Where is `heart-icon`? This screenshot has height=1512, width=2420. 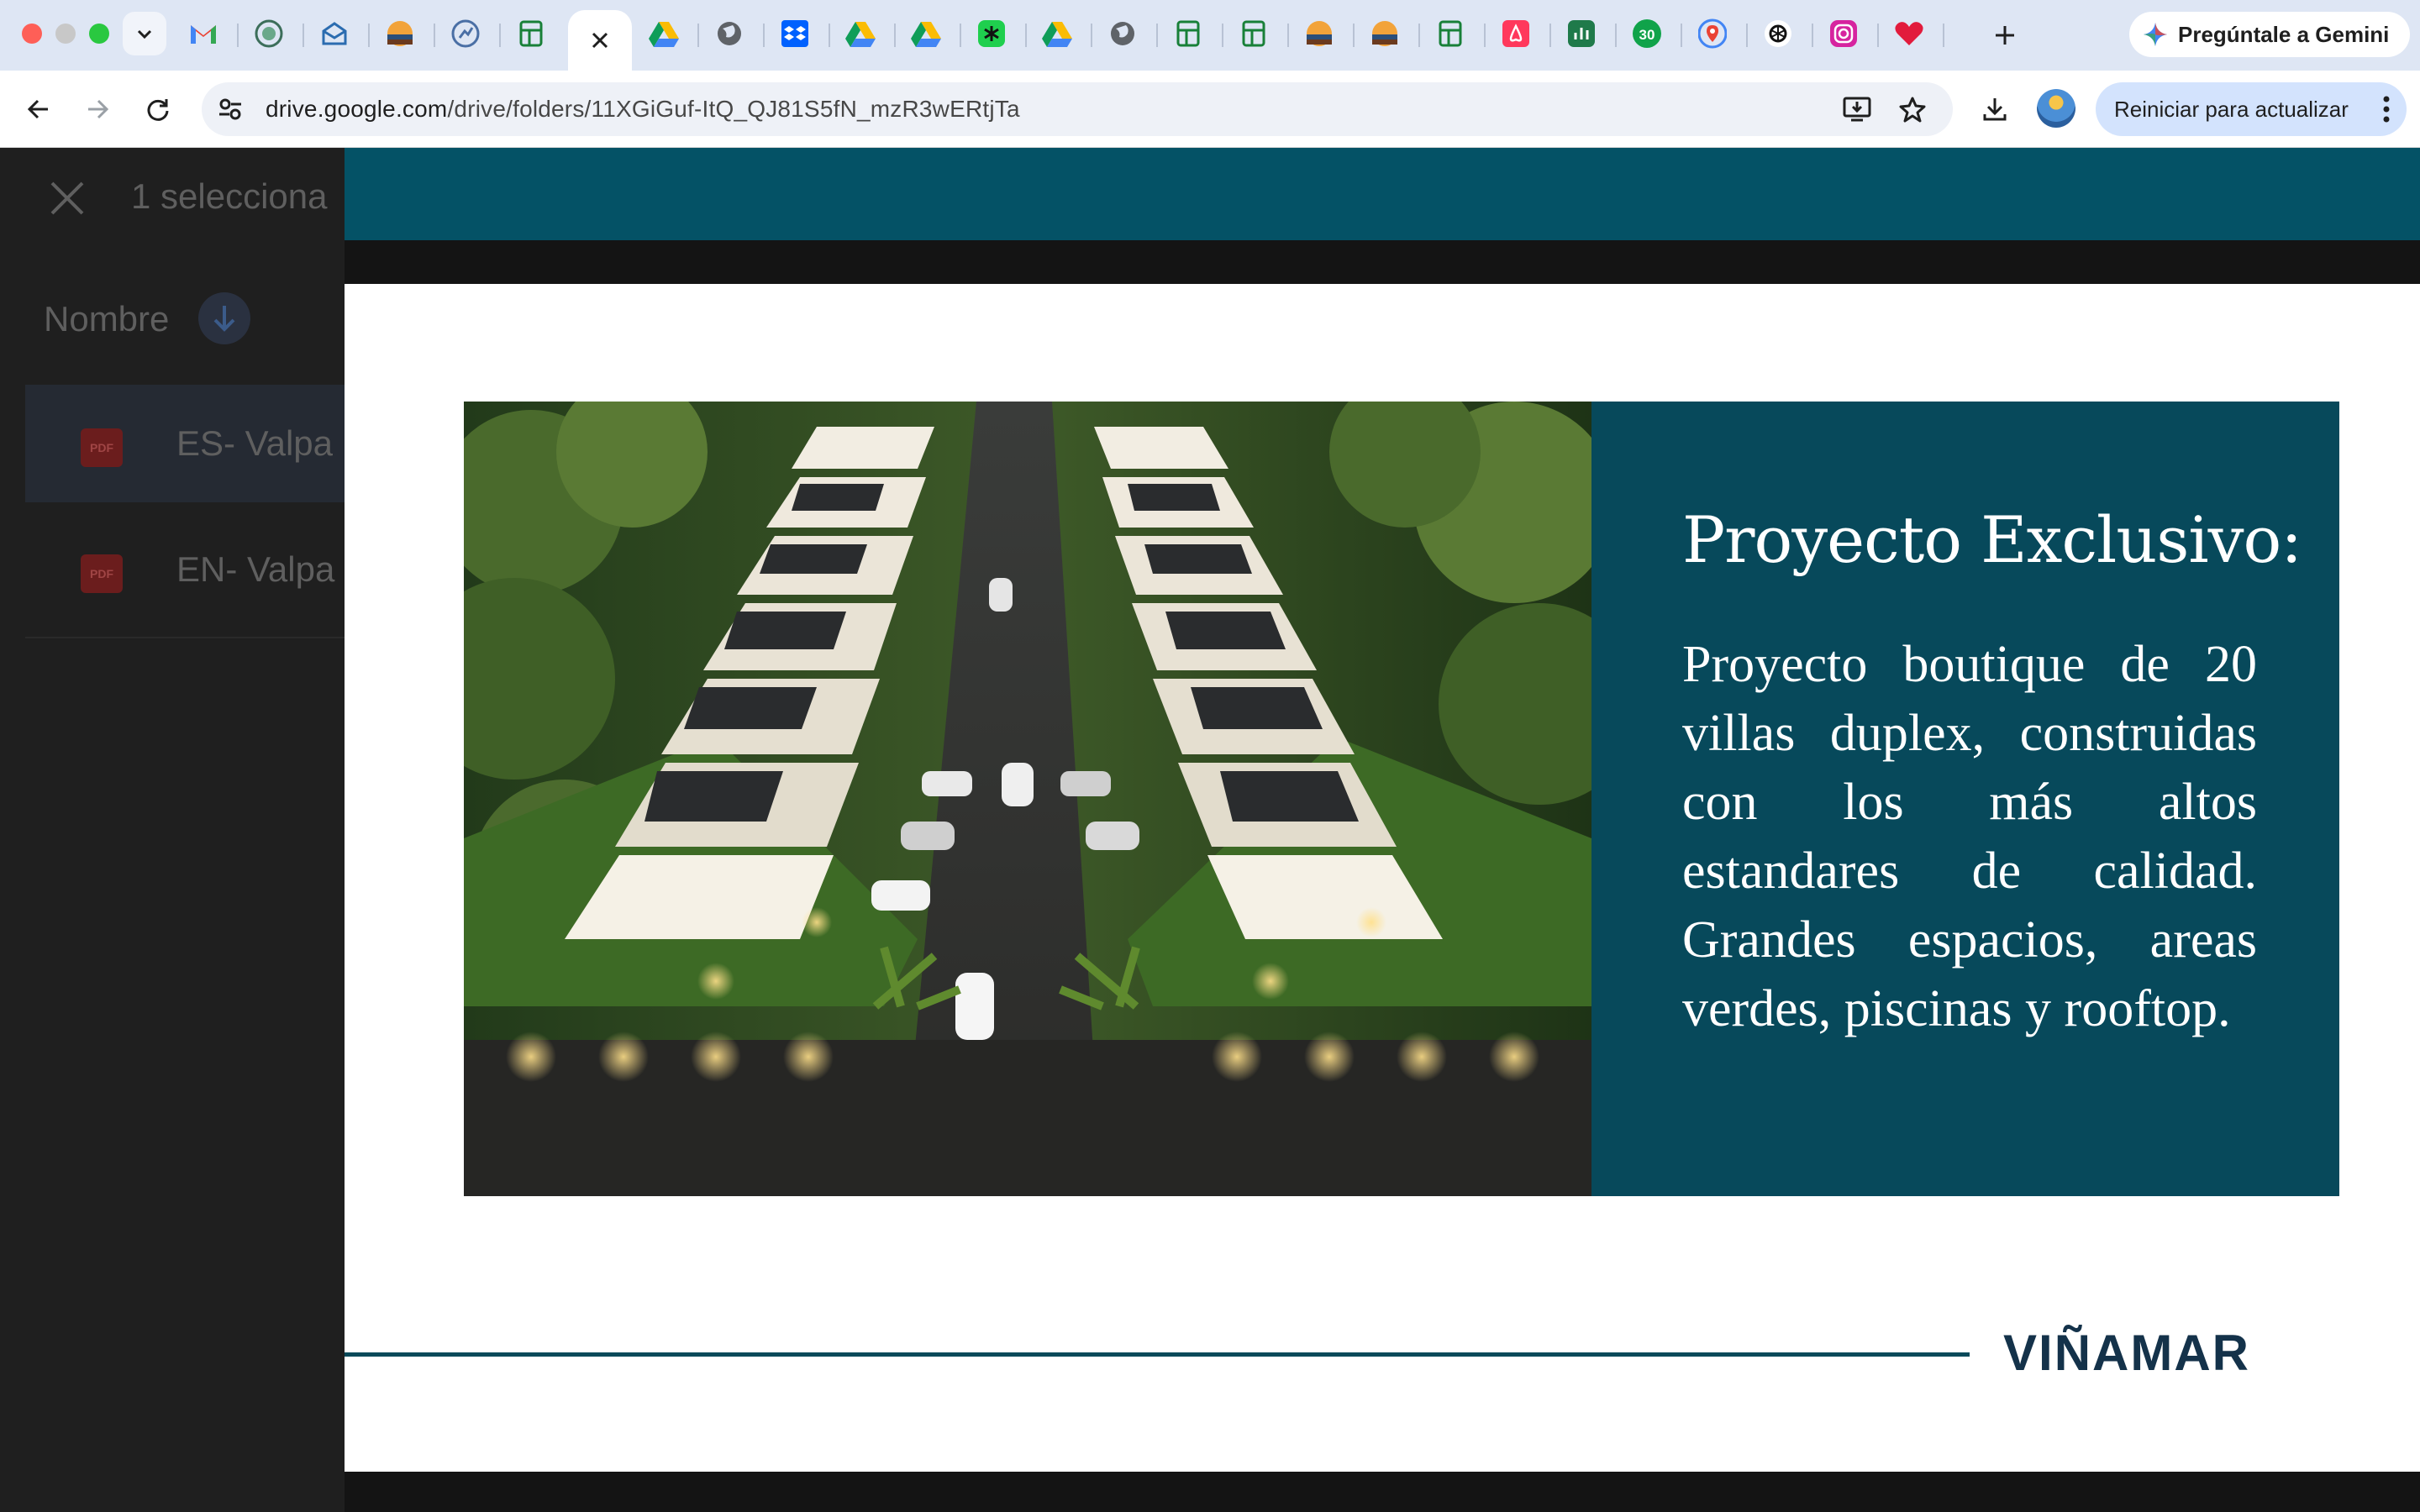 heart-icon is located at coordinates (1909, 33).